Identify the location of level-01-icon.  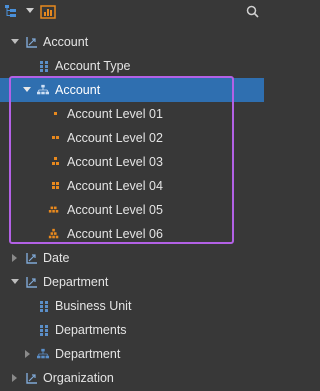
(56, 114).